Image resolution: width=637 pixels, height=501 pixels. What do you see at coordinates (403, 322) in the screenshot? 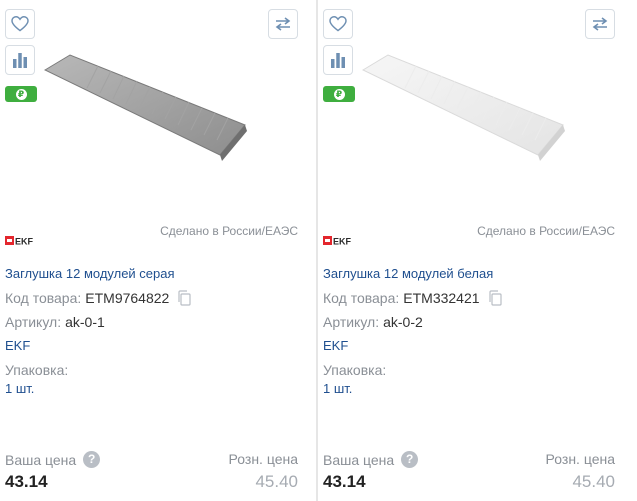
I see `article-value: ak-0-2` at bounding box center [403, 322].